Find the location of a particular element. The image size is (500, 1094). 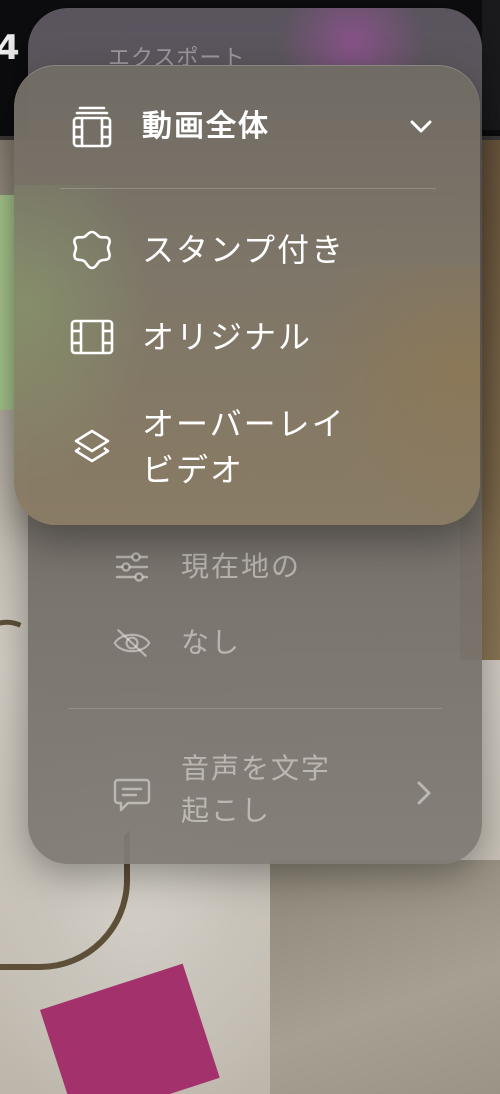

sliders-icon is located at coordinates (132, 567).